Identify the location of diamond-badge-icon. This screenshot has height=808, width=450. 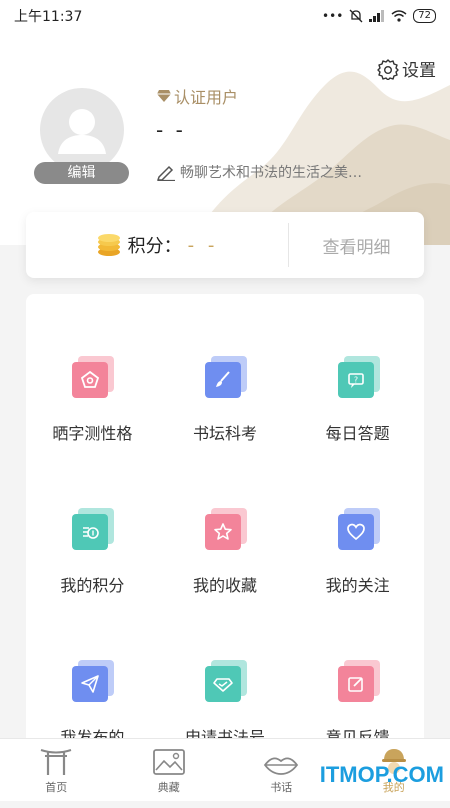
(164, 96).